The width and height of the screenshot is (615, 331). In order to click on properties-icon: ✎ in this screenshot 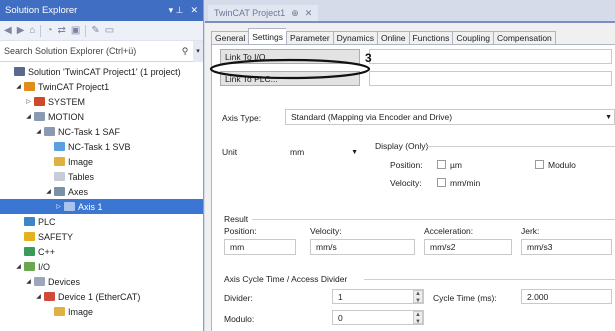, I will do `click(95, 30)`.